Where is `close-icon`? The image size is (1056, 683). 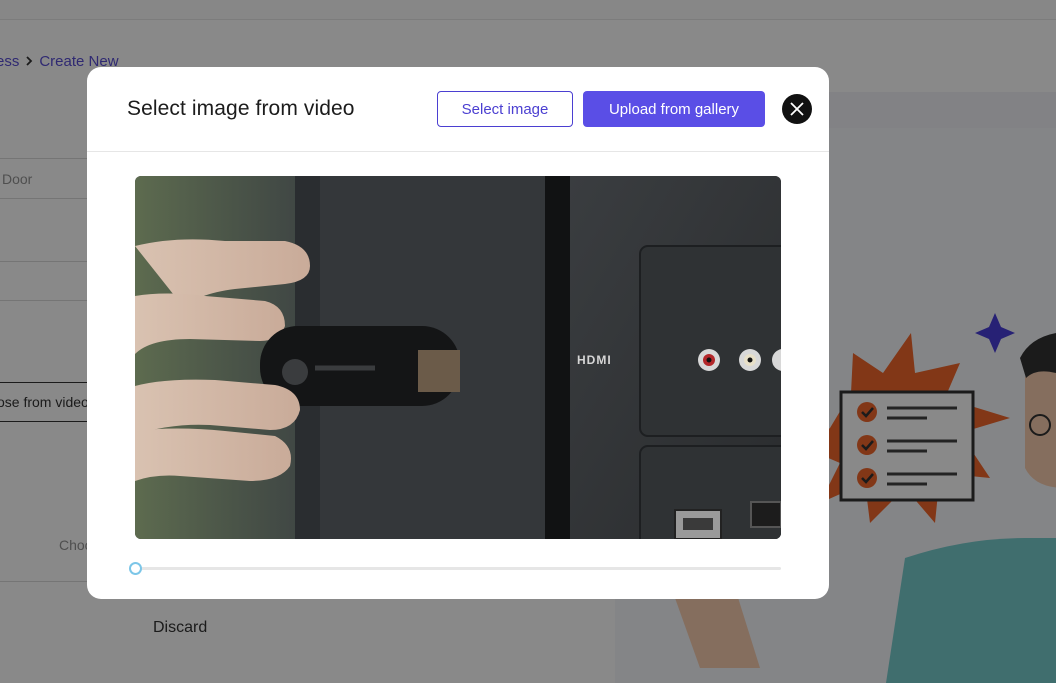 close-icon is located at coordinates (797, 109).